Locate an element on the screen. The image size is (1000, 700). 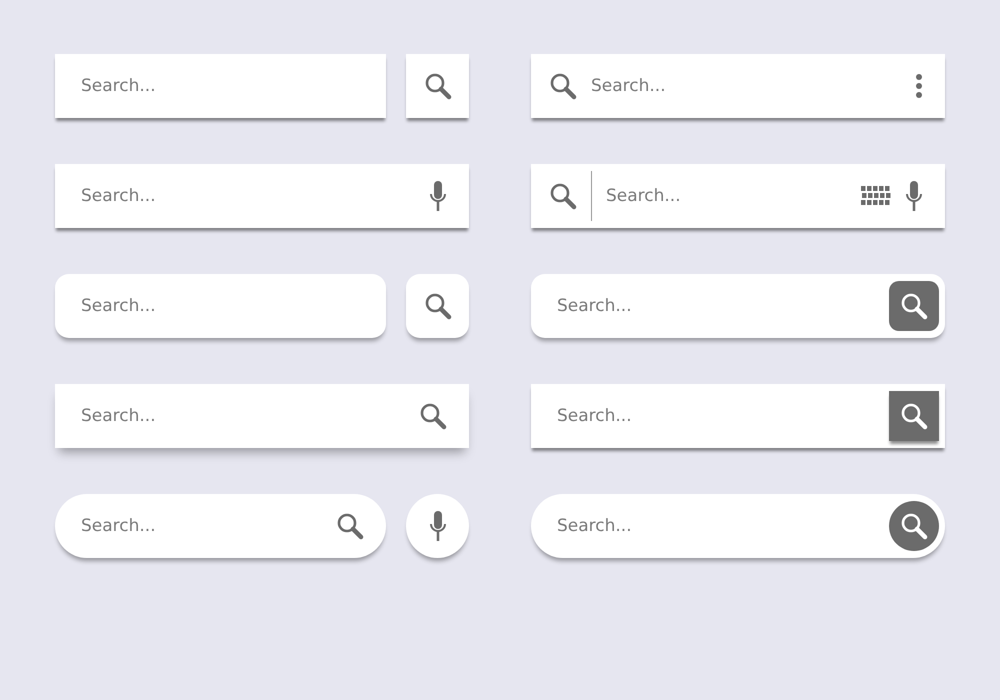
voice-button is located at coordinates (437, 526).